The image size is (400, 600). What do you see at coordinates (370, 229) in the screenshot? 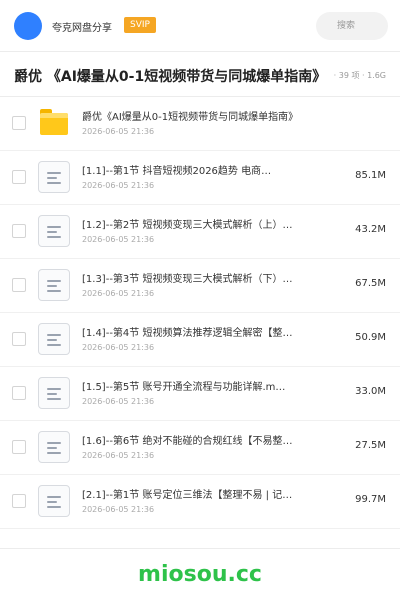
I see `file-size: 43.2M` at bounding box center [370, 229].